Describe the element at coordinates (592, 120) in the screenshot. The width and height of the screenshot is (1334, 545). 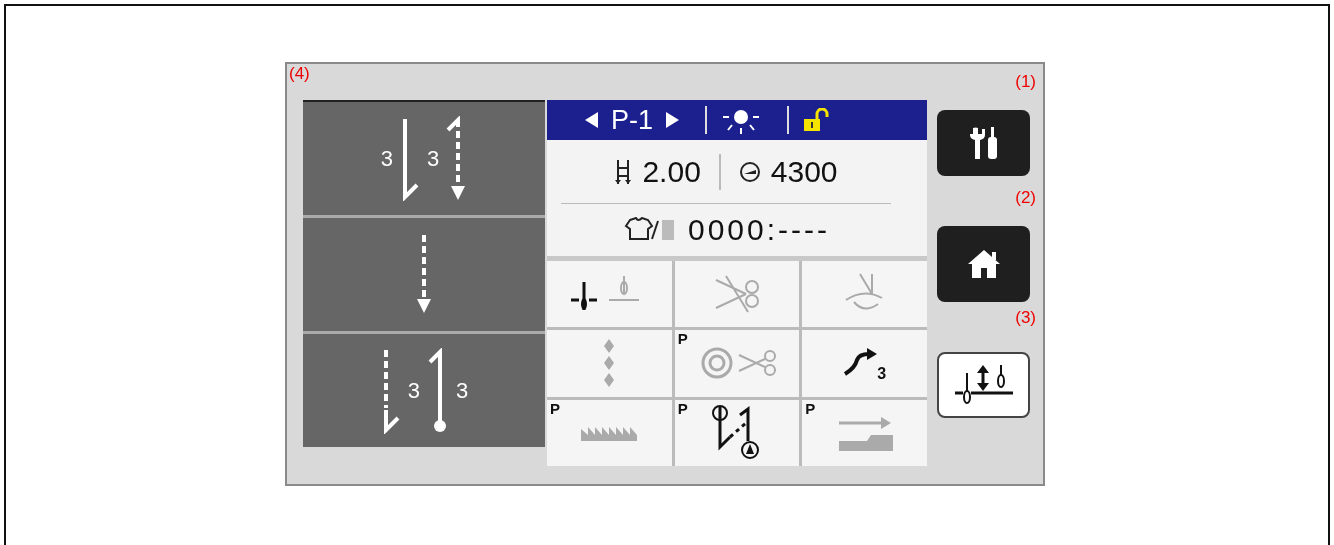
I see `previous-arrow-icon` at that location.